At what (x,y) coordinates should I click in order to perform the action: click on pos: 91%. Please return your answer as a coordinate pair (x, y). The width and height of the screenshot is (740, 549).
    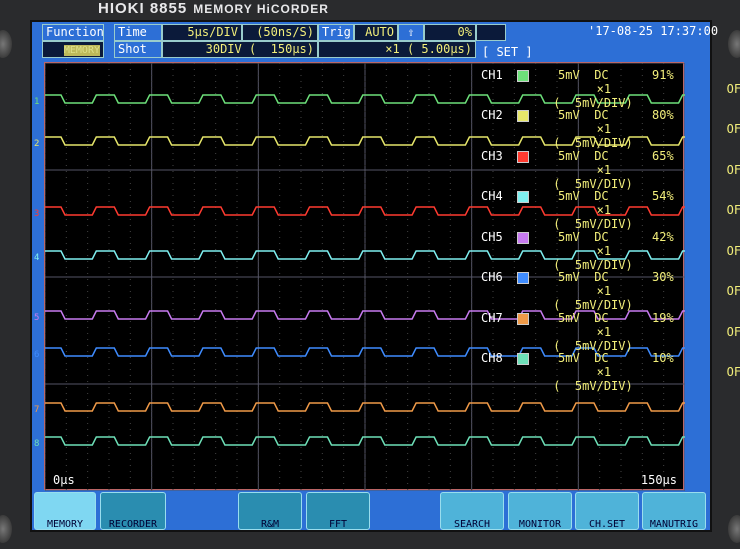
    Looking at the image, I should click on (663, 75).